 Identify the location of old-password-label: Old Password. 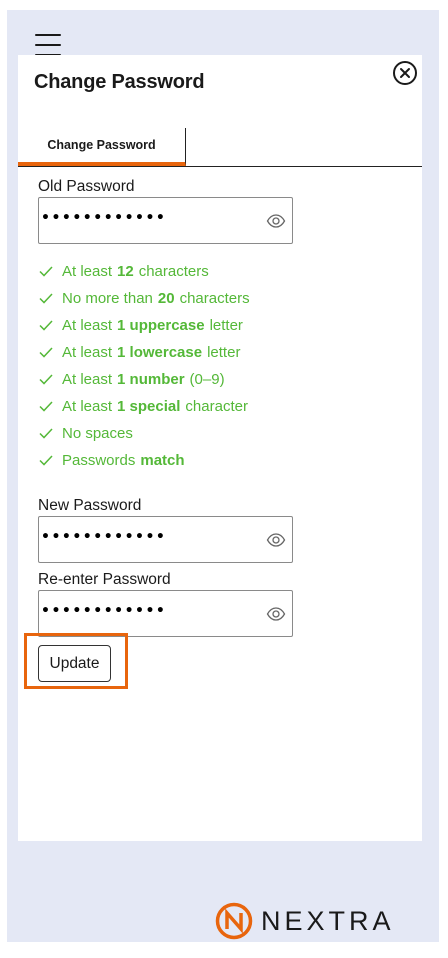
(86, 186).